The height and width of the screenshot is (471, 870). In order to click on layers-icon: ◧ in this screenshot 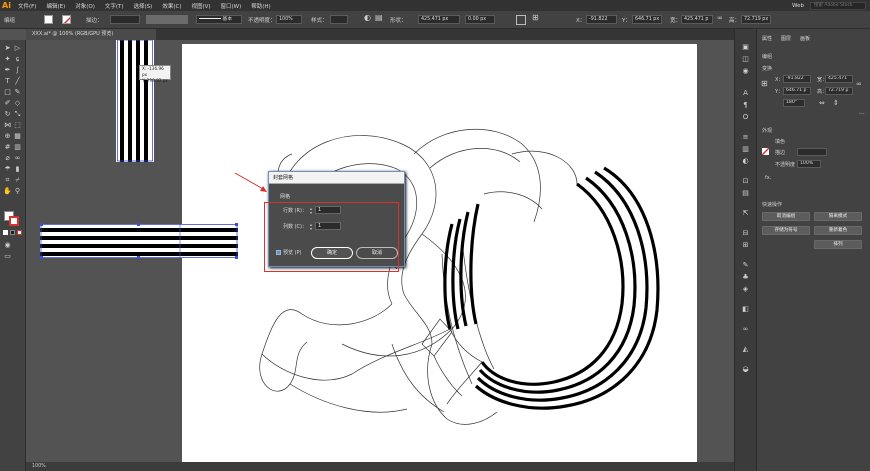, I will do `click(745, 309)`.